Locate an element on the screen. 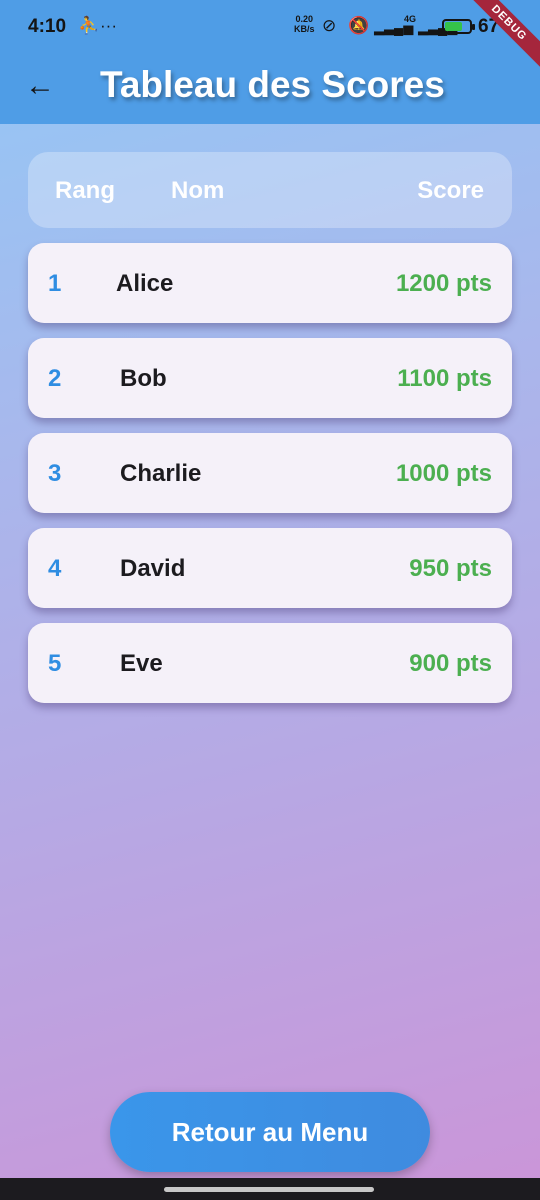  mute-icon: 🔕 is located at coordinates (359, 25).